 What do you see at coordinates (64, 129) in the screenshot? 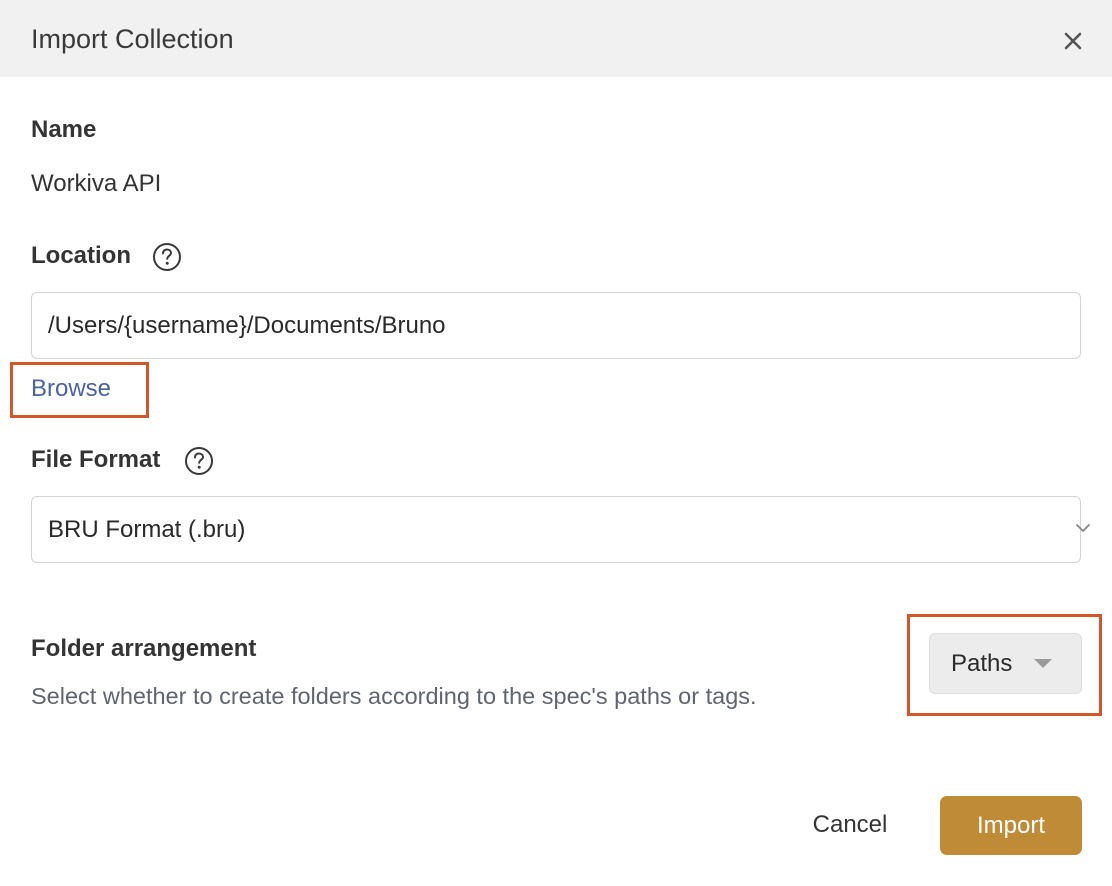
I see `name-label: Name` at bounding box center [64, 129].